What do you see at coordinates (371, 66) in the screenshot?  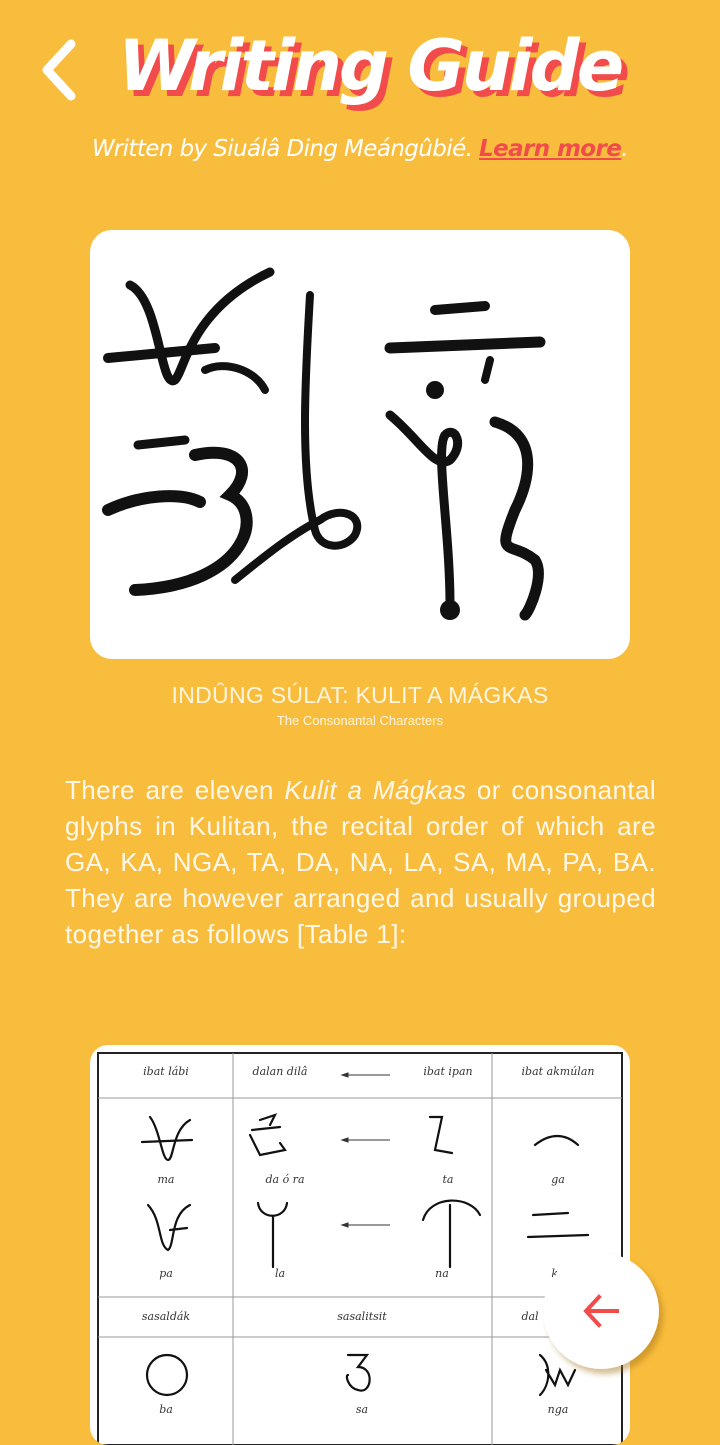 I see `page-title: Writing Guide` at bounding box center [371, 66].